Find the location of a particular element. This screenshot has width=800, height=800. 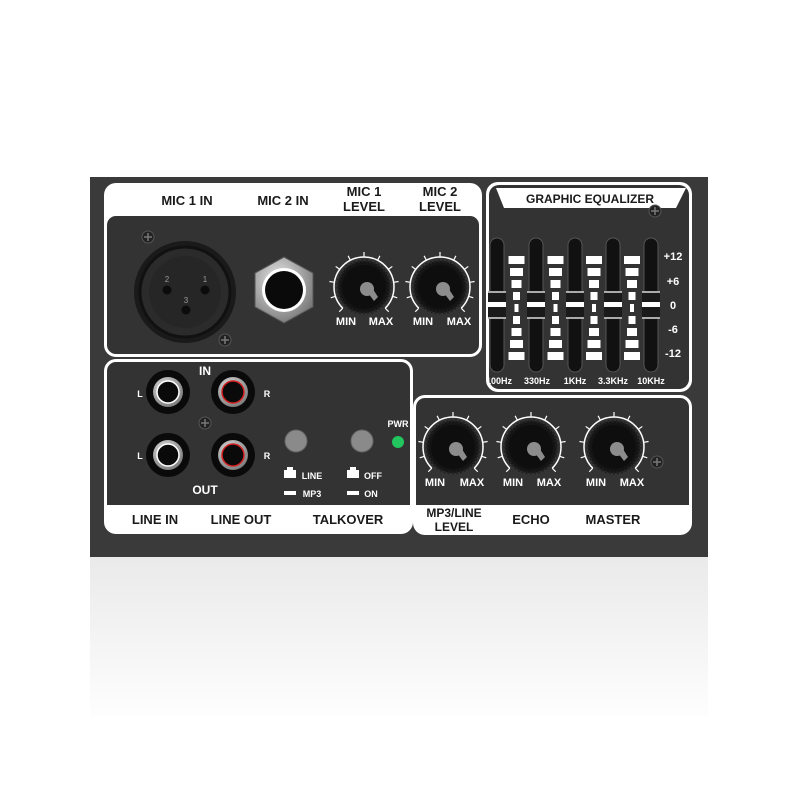

label-mic1-level-2: LEVEL is located at coordinates (364, 206).